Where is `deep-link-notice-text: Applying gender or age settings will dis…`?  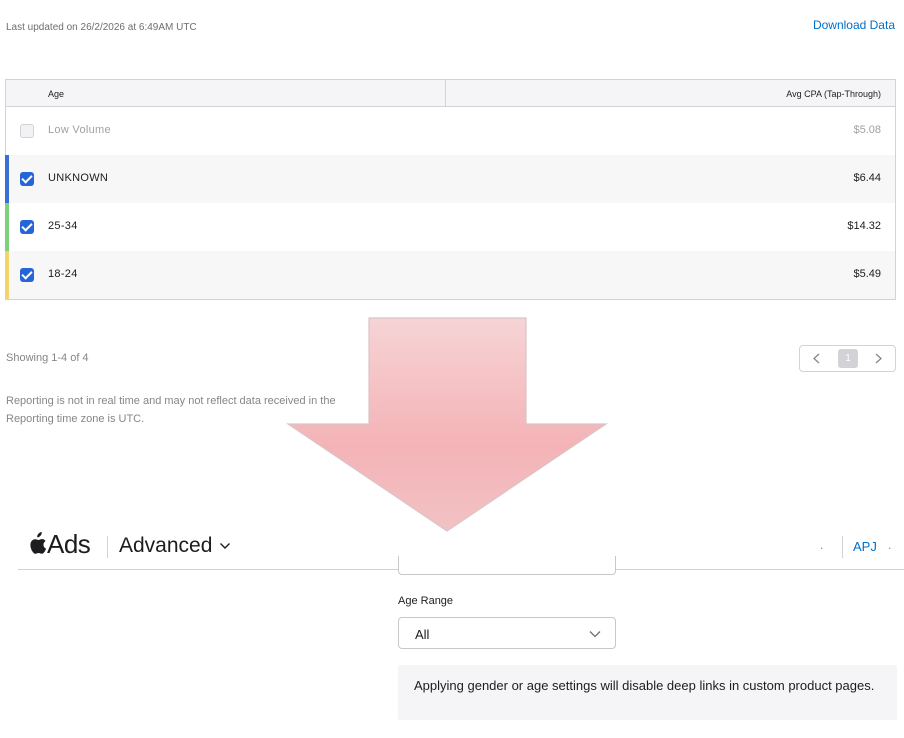 deep-link-notice-text: Applying gender or age settings will dis… is located at coordinates (644, 685).